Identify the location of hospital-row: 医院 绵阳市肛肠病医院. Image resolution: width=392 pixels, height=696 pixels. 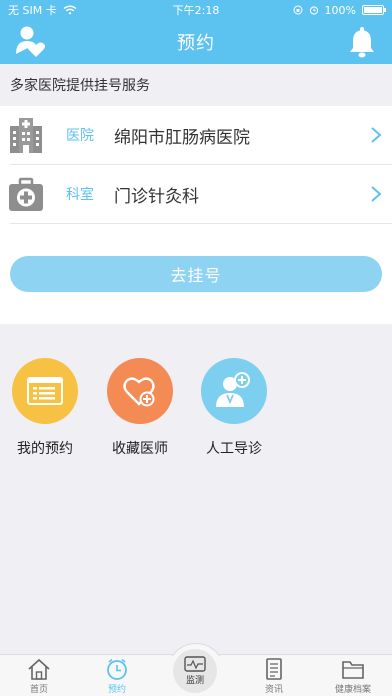
(196, 135).